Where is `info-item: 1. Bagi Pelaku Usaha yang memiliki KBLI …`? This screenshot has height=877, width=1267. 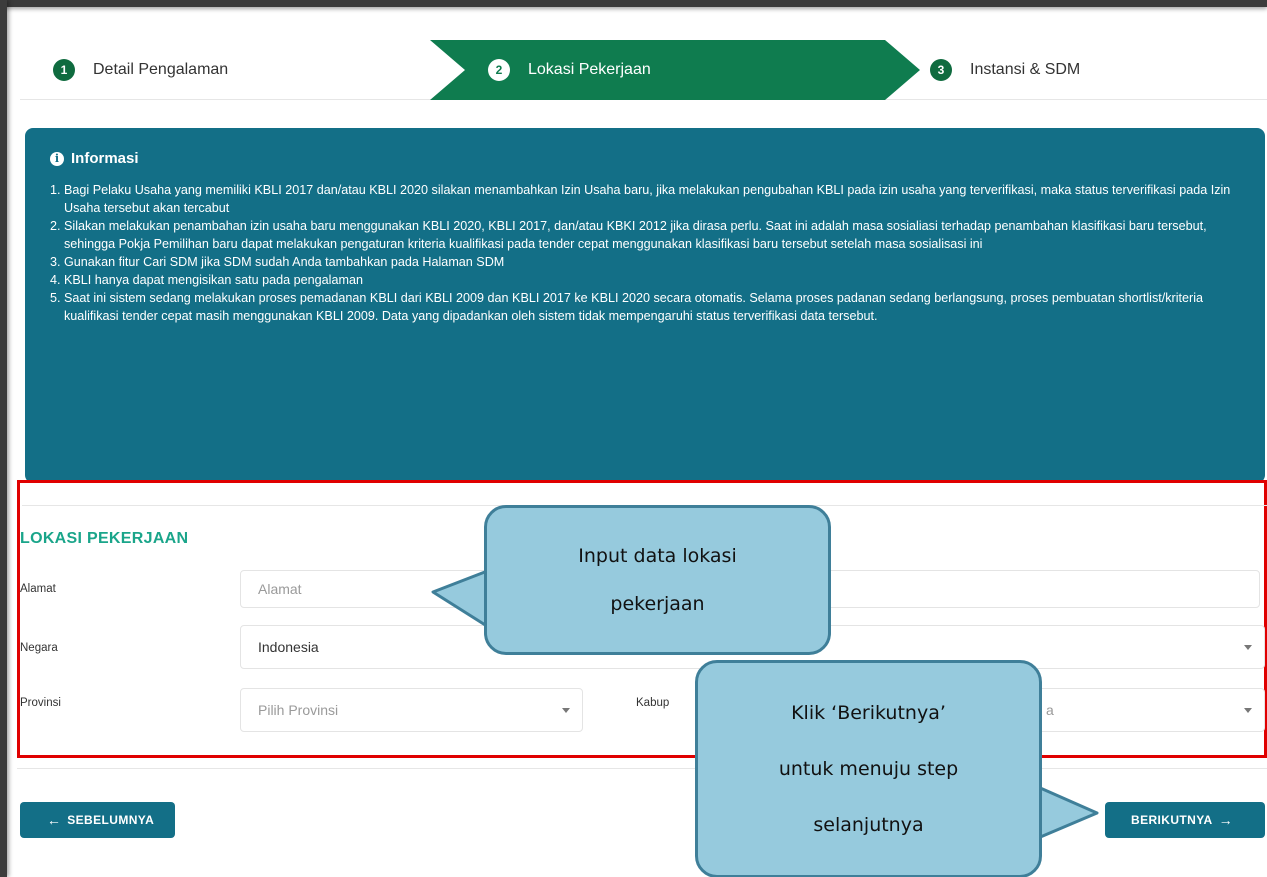
info-item: 1. Bagi Pelaku Usaha yang memiliki KBLI … is located at coordinates (640, 199).